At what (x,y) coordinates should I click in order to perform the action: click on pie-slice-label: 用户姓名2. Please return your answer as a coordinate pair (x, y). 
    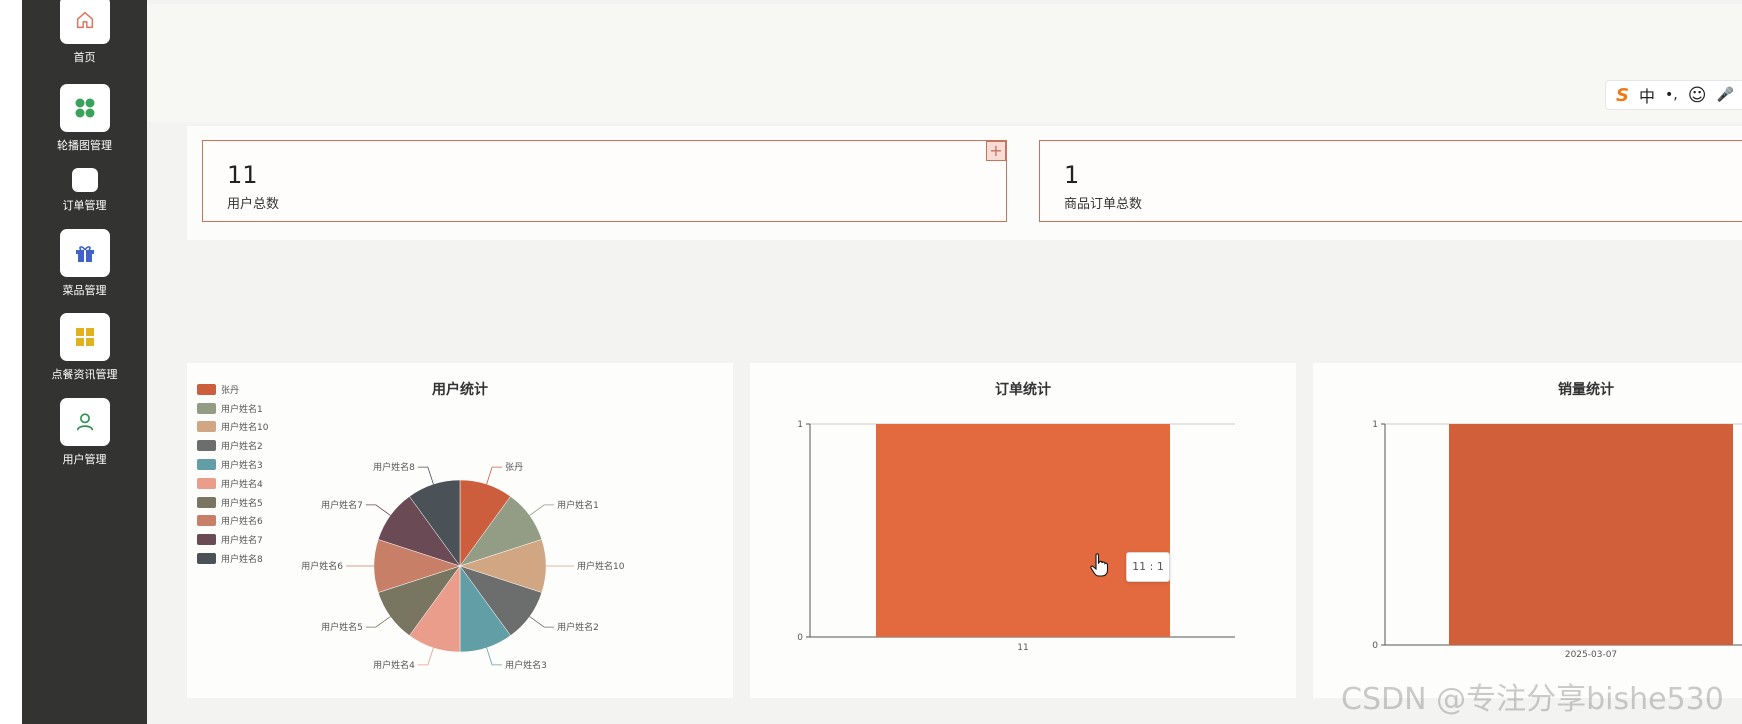
    Looking at the image, I should click on (578, 627).